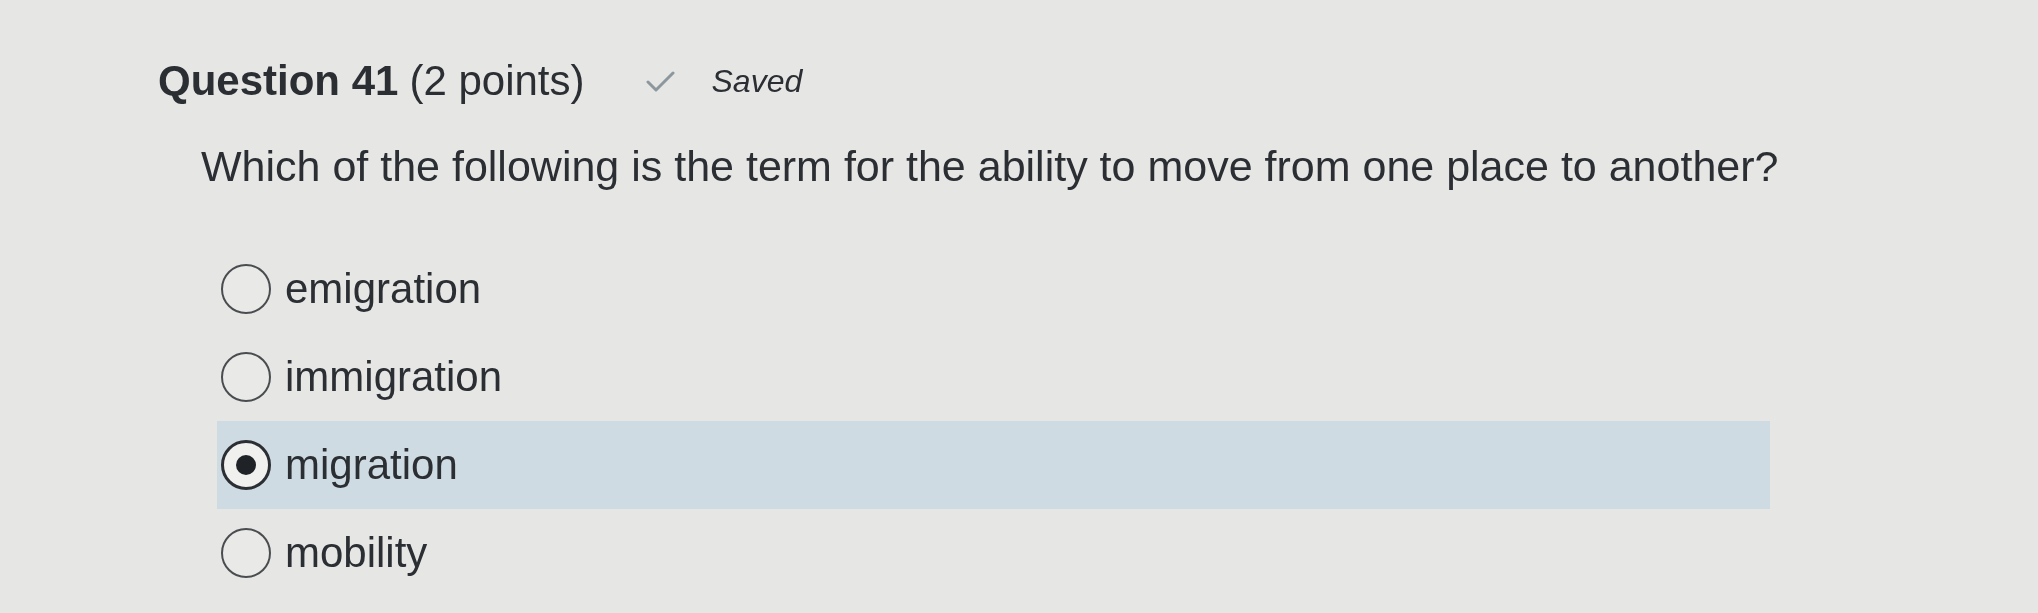 This screenshot has height=613, width=2038. I want to click on option-label: emigration, so click(383, 289).